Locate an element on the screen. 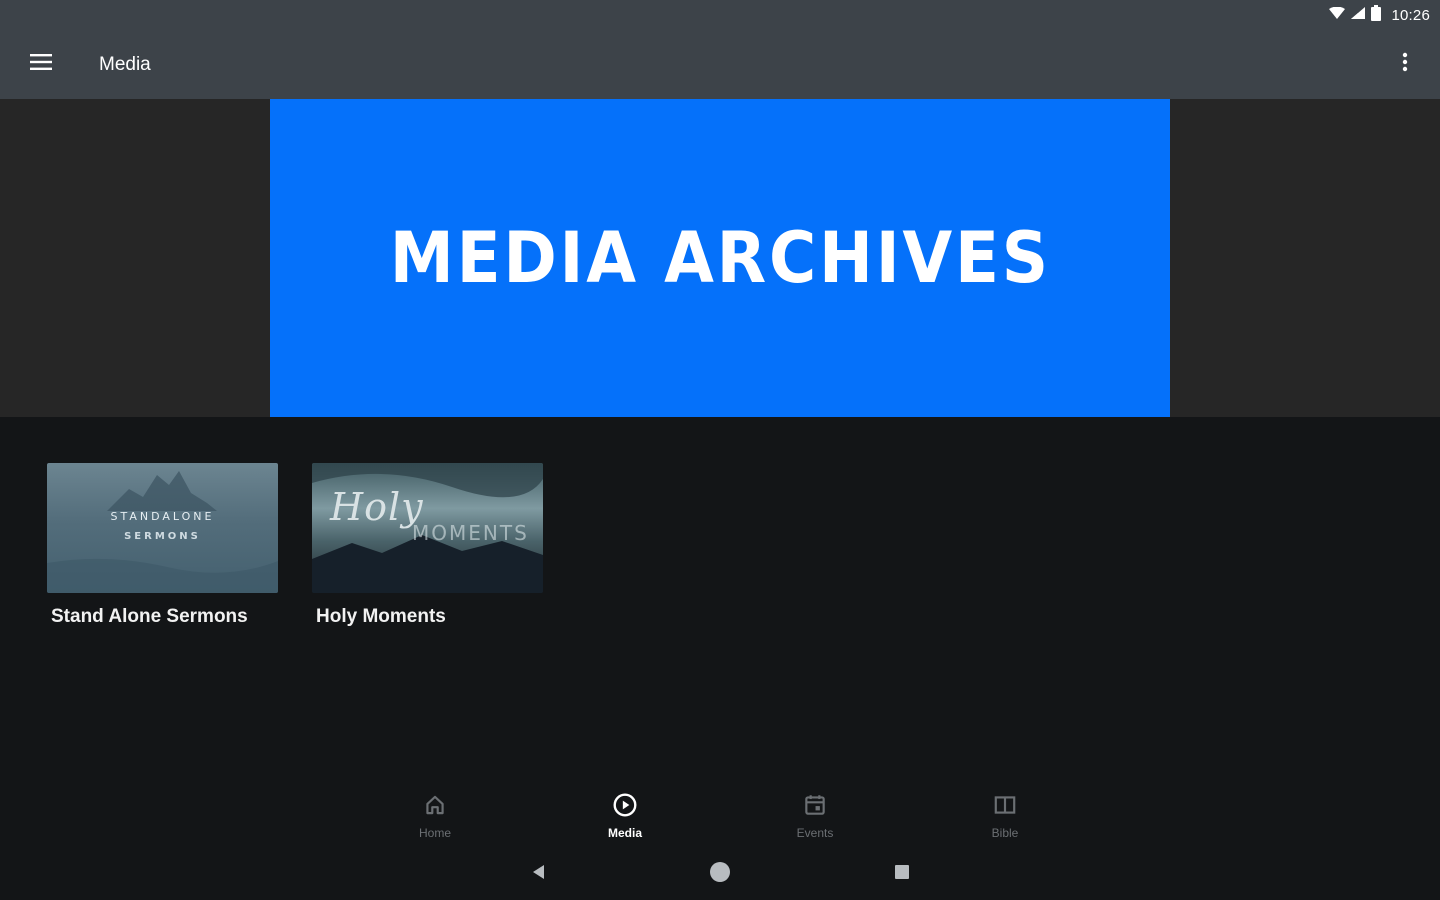 The width and height of the screenshot is (1440, 900). nav-item-home: Home is located at coordinates (435, 814).